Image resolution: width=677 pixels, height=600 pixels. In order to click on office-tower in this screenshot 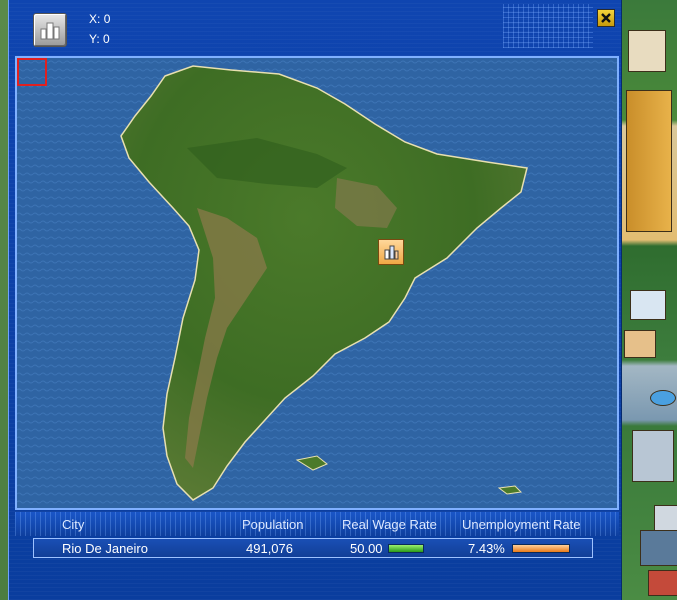, I will do `click(649, 161)`.